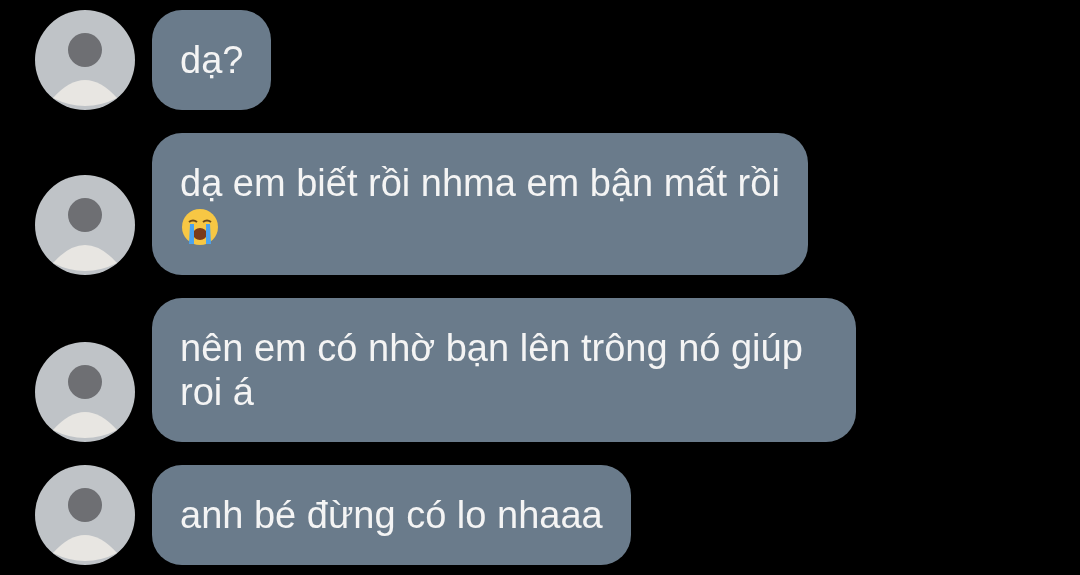  Describe the element at coordinates (391, 515) in the screenshot. I see `message-text: anh bé đừng có lo nhaaa` at that location.